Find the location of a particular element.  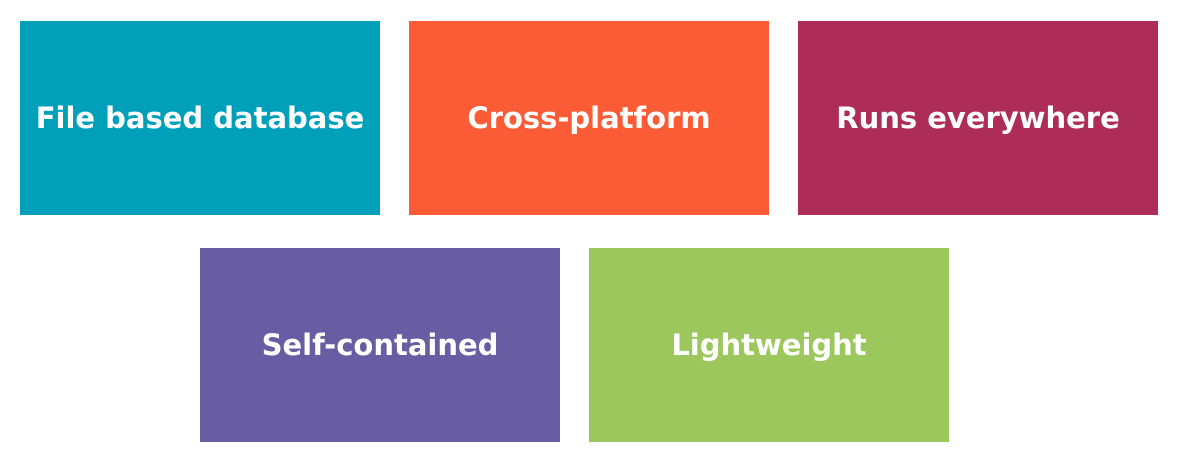

tile-label: File based database is located at coordinates (200, 118).